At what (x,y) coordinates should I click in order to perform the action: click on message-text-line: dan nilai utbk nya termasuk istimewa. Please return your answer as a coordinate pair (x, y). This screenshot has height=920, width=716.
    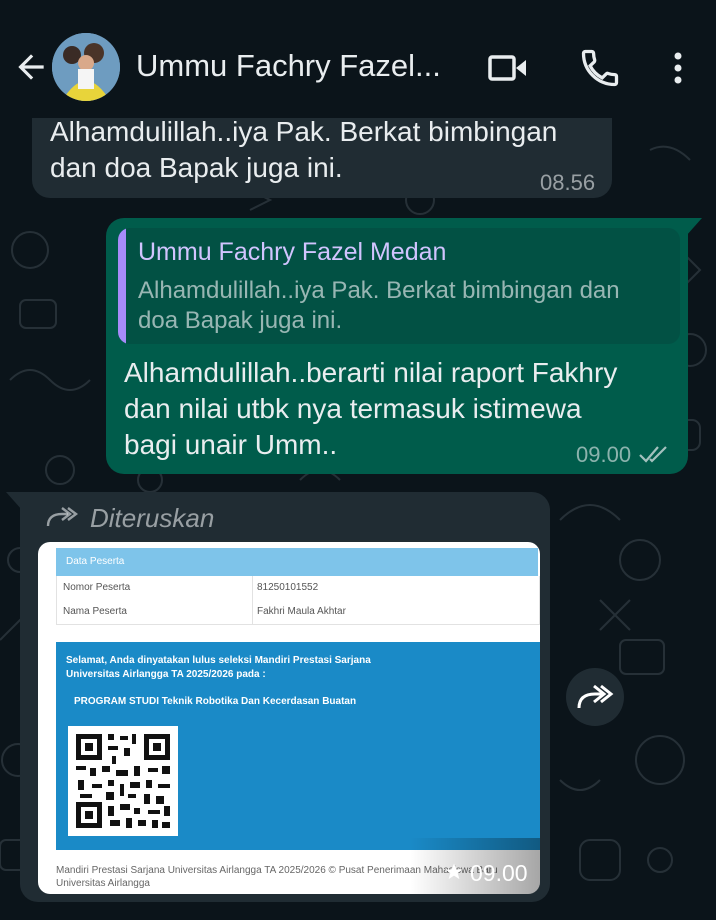
    Looking at the image, I should click on (353, 408).